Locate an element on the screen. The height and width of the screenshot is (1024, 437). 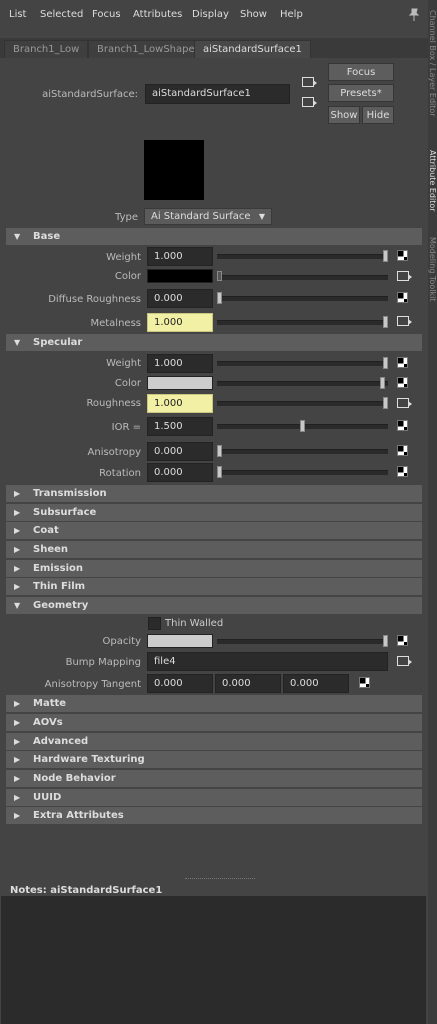
ior-slider-handle is located at coordinates (302, 426).